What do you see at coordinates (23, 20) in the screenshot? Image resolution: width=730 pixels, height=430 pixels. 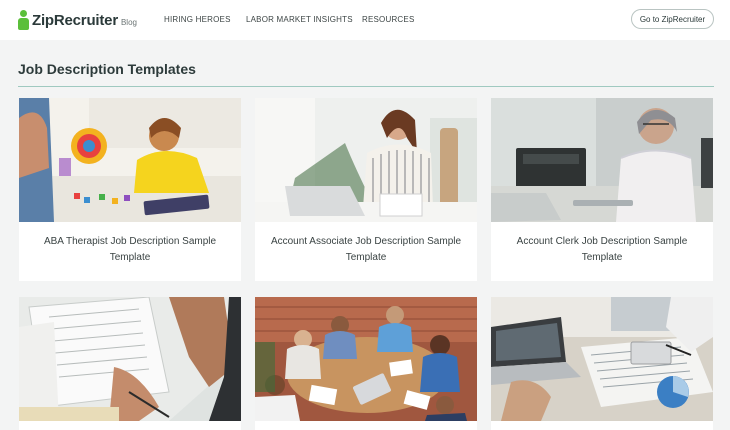 I see `ziprecruiter-person-icon` at bounding box center [23, 20].